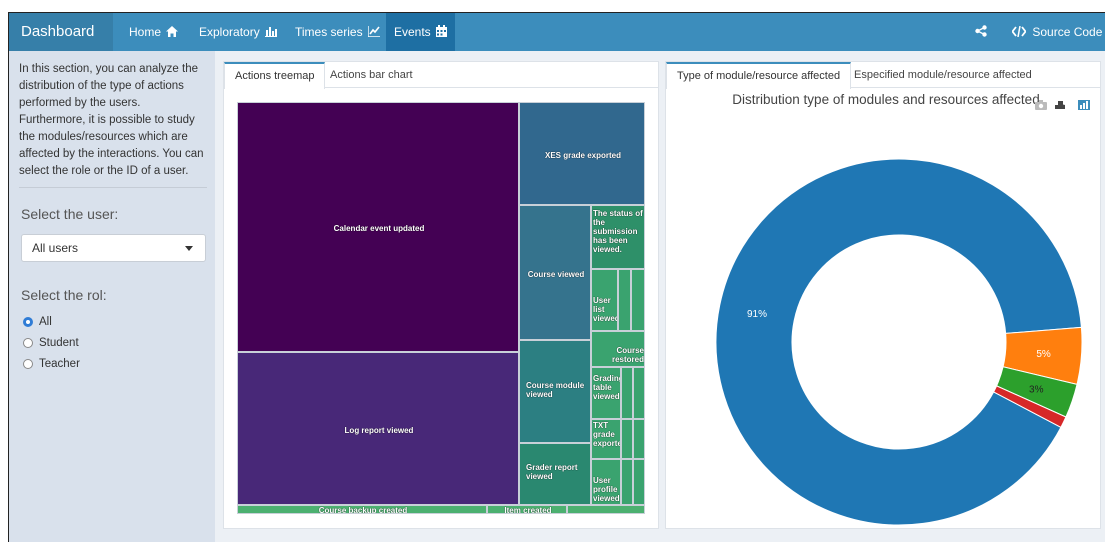 The image size is (1105, 542). I want to click on treemap-label: Log report viewed, so click(379, 430).